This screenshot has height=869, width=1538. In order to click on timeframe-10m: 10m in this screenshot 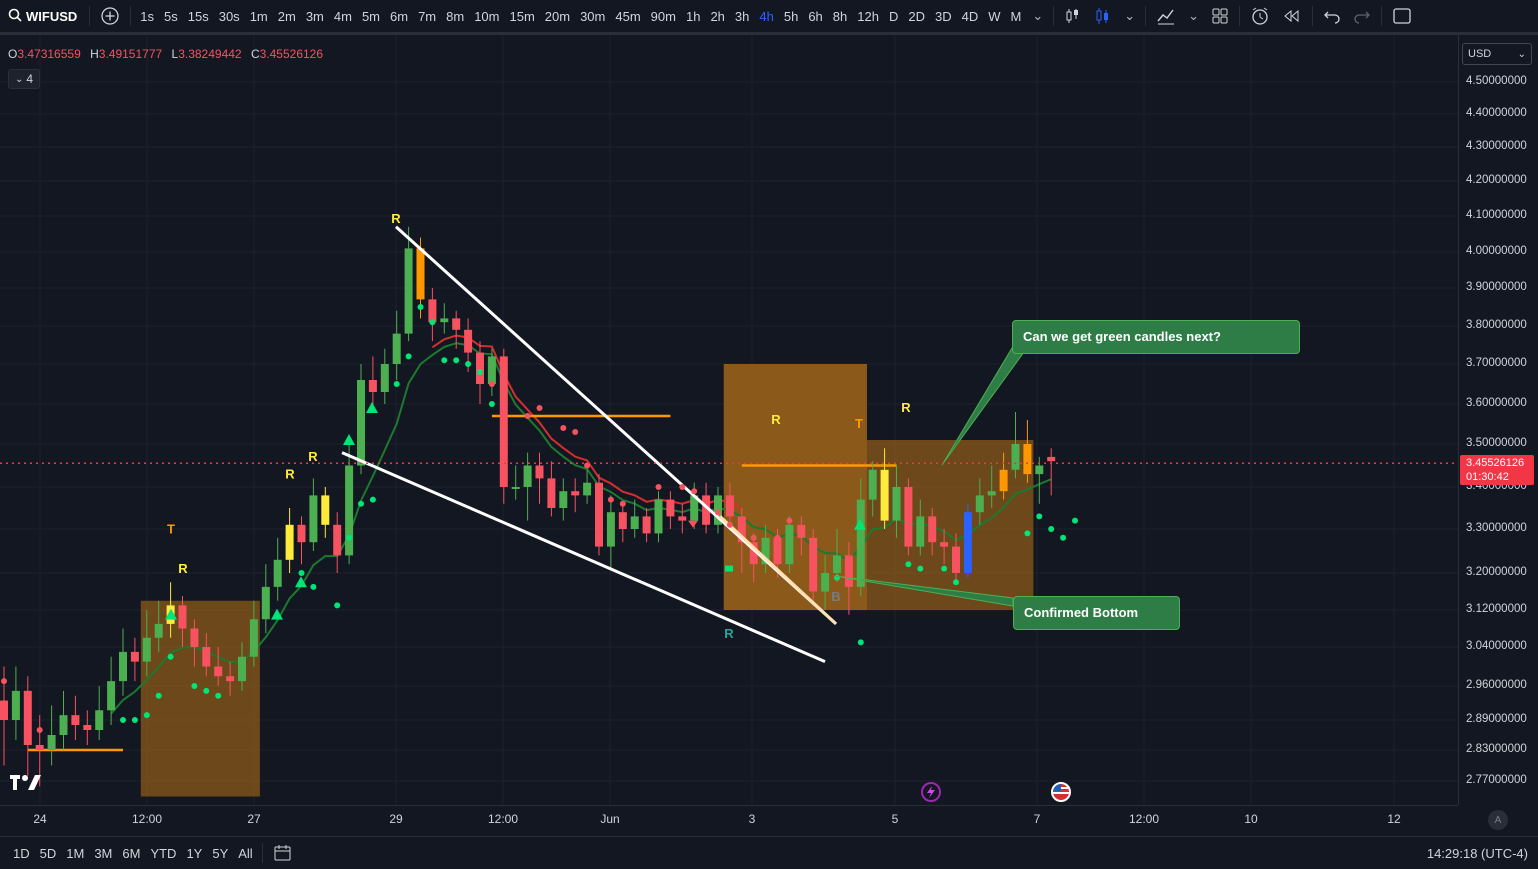, I will do `click(486, 16)`.